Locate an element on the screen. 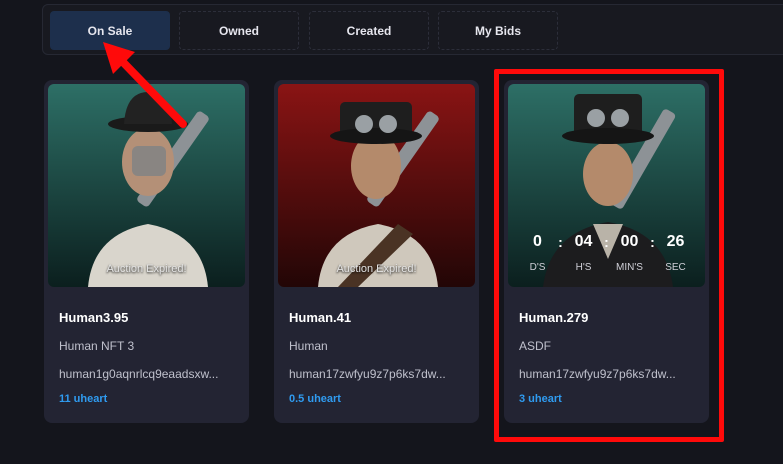 The height and width of the screenshot is (464, 783). countdown-days: 0 D'S is located at coordinates (538, 257).